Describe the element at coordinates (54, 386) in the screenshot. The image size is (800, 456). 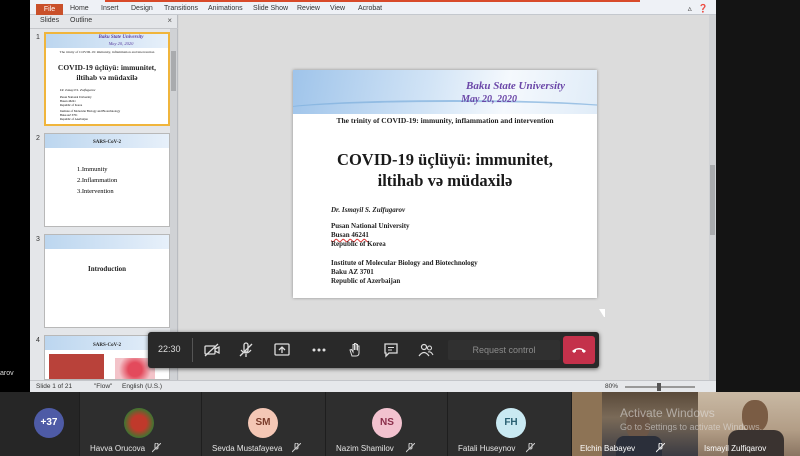
I see `status-slide: Slide 1 of 21` at that location.